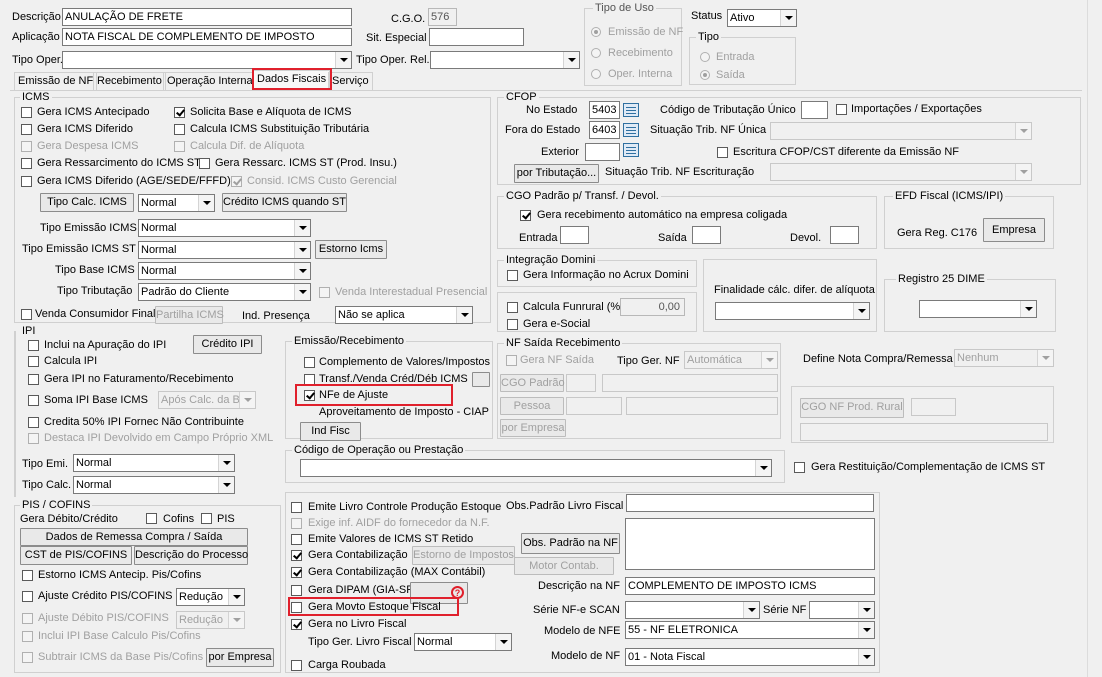  Describe the element at coordinates (26, 146) in the screenshot. I see `gera-despesa-icms-checkbox` at that location.